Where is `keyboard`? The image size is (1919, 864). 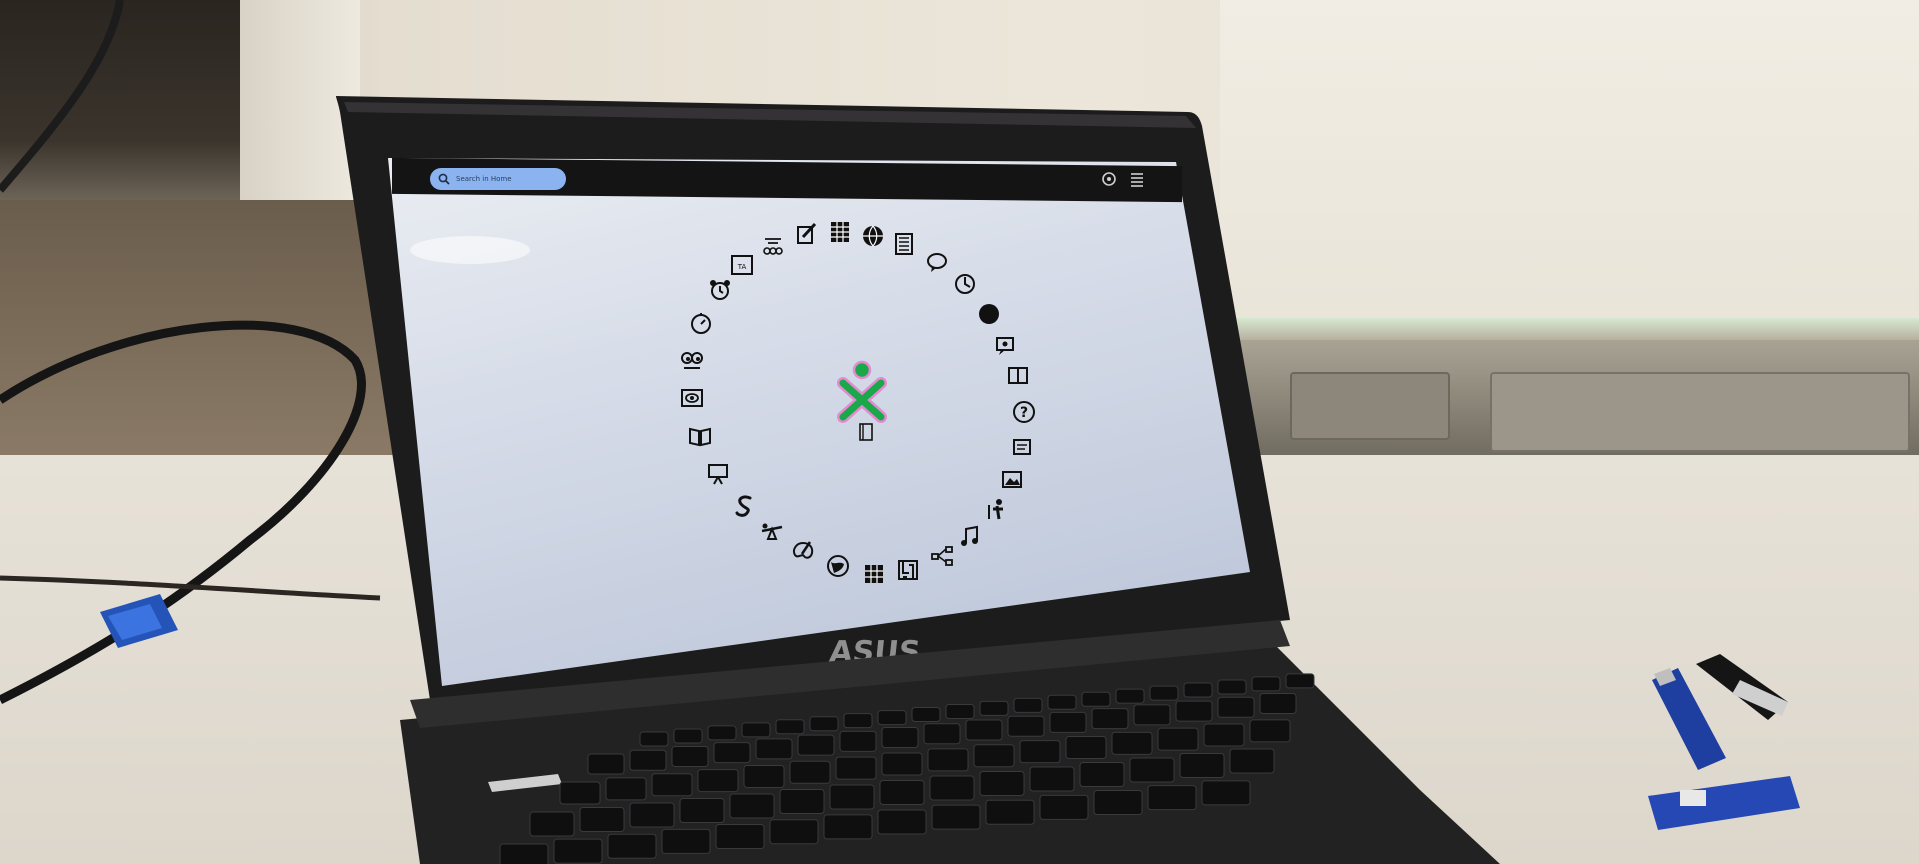 keyboard is located at coordinates (907, 768).